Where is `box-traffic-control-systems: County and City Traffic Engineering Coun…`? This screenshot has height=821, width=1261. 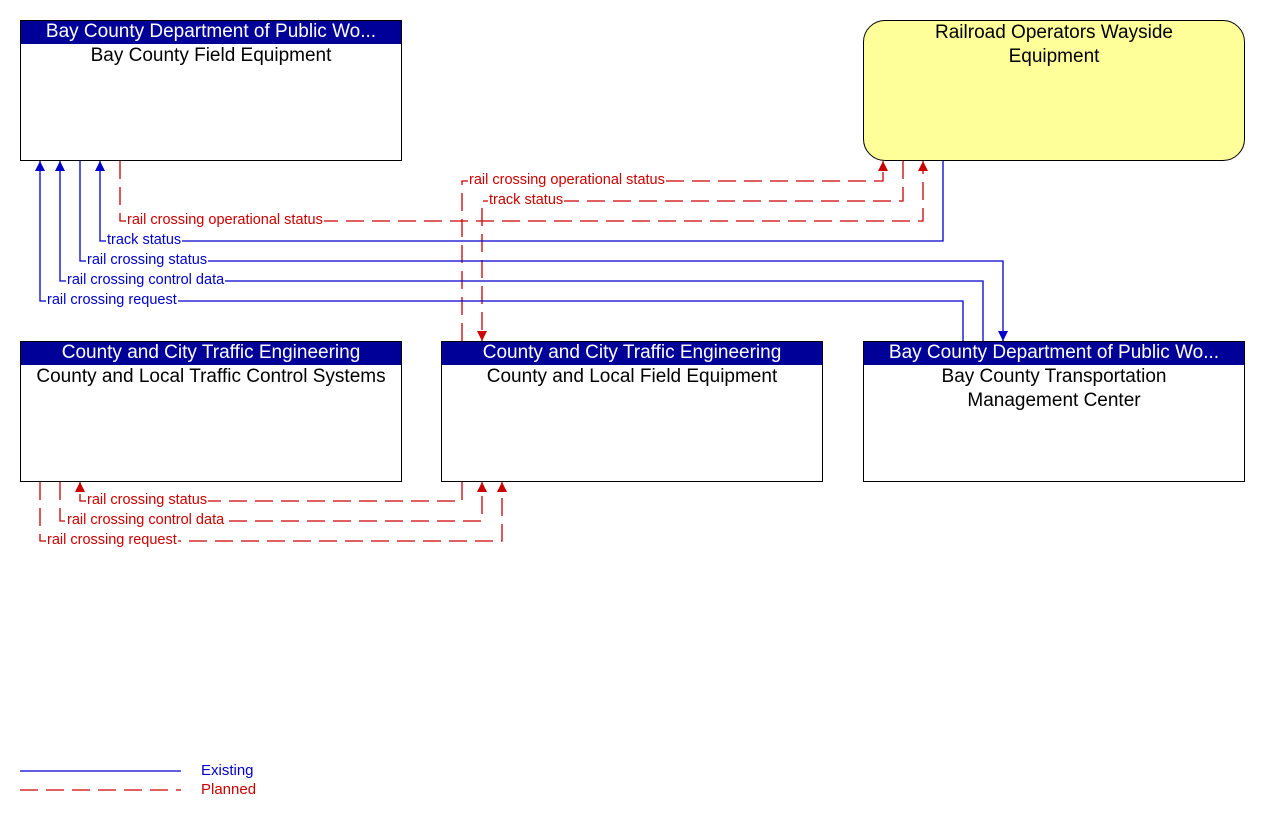
box-traffic-control-systems: County and City Traffic Engineering Coun… is located at coordinates (211, 411).